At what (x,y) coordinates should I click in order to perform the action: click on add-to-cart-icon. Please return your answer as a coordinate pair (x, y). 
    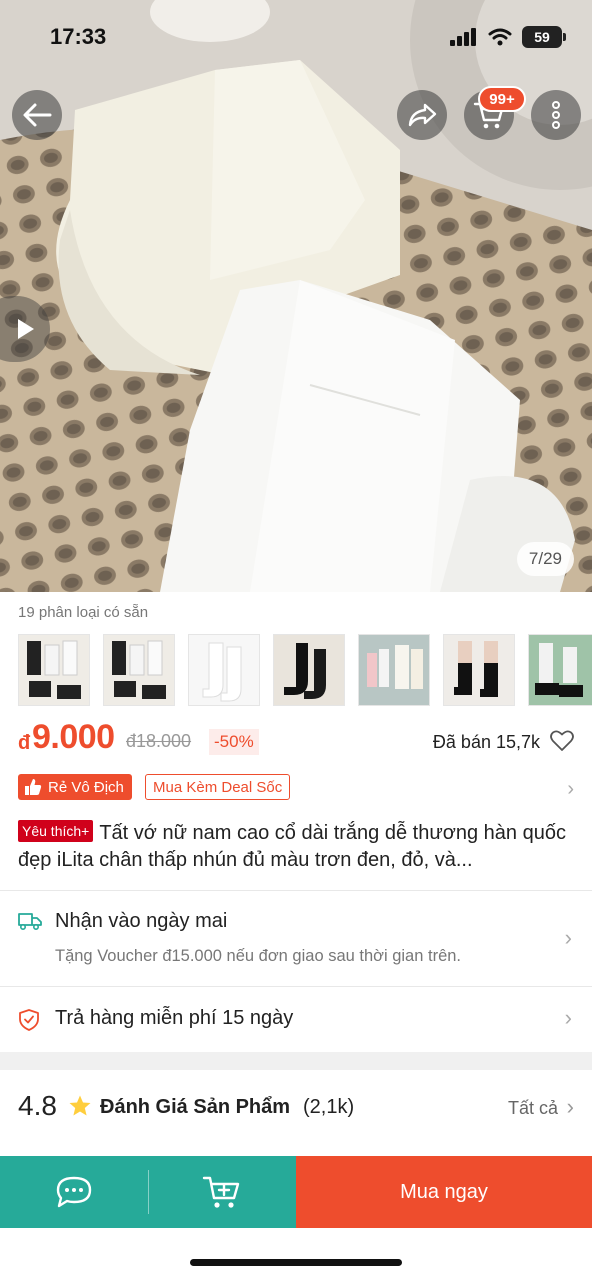
    Looking at the image, I should click on (221, 1192).